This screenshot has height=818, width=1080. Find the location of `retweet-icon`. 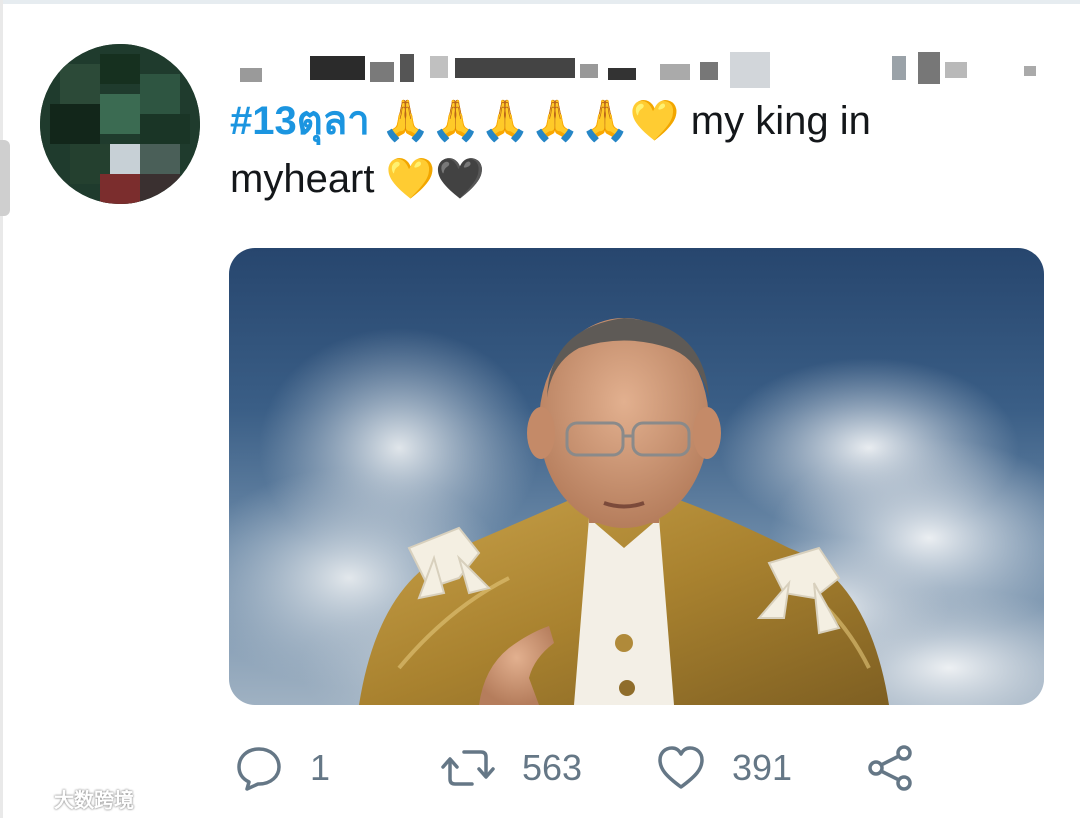

retweet-icon is located at coordinates (468, 768).